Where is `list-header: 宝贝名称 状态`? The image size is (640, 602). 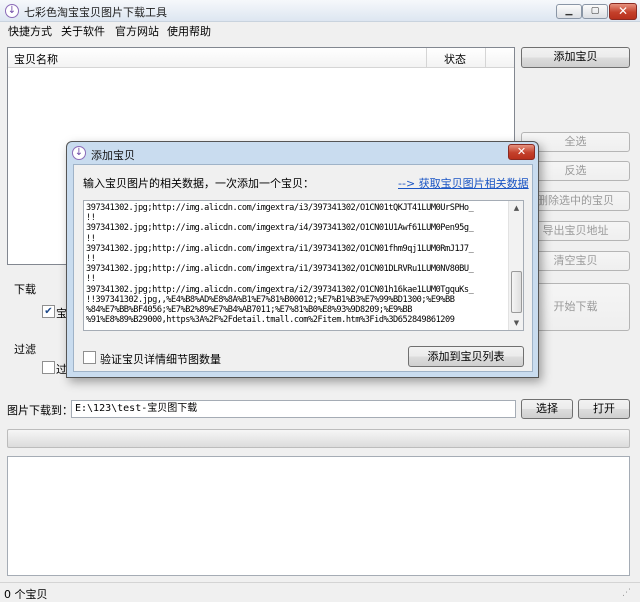 list-header: 宝贝名称 状态 is located at coordinates (261, 58).